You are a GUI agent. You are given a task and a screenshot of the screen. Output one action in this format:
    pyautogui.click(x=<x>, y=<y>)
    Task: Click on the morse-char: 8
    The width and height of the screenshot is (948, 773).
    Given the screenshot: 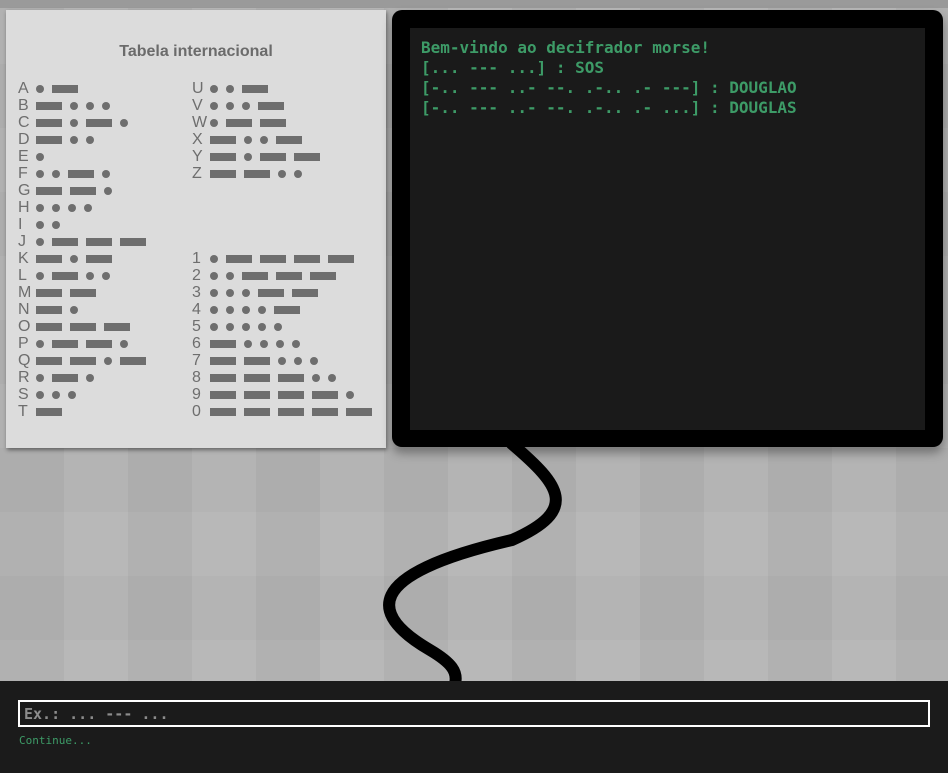 What is the action you would take?
    pyautogui.click(x=196, y=377)
    